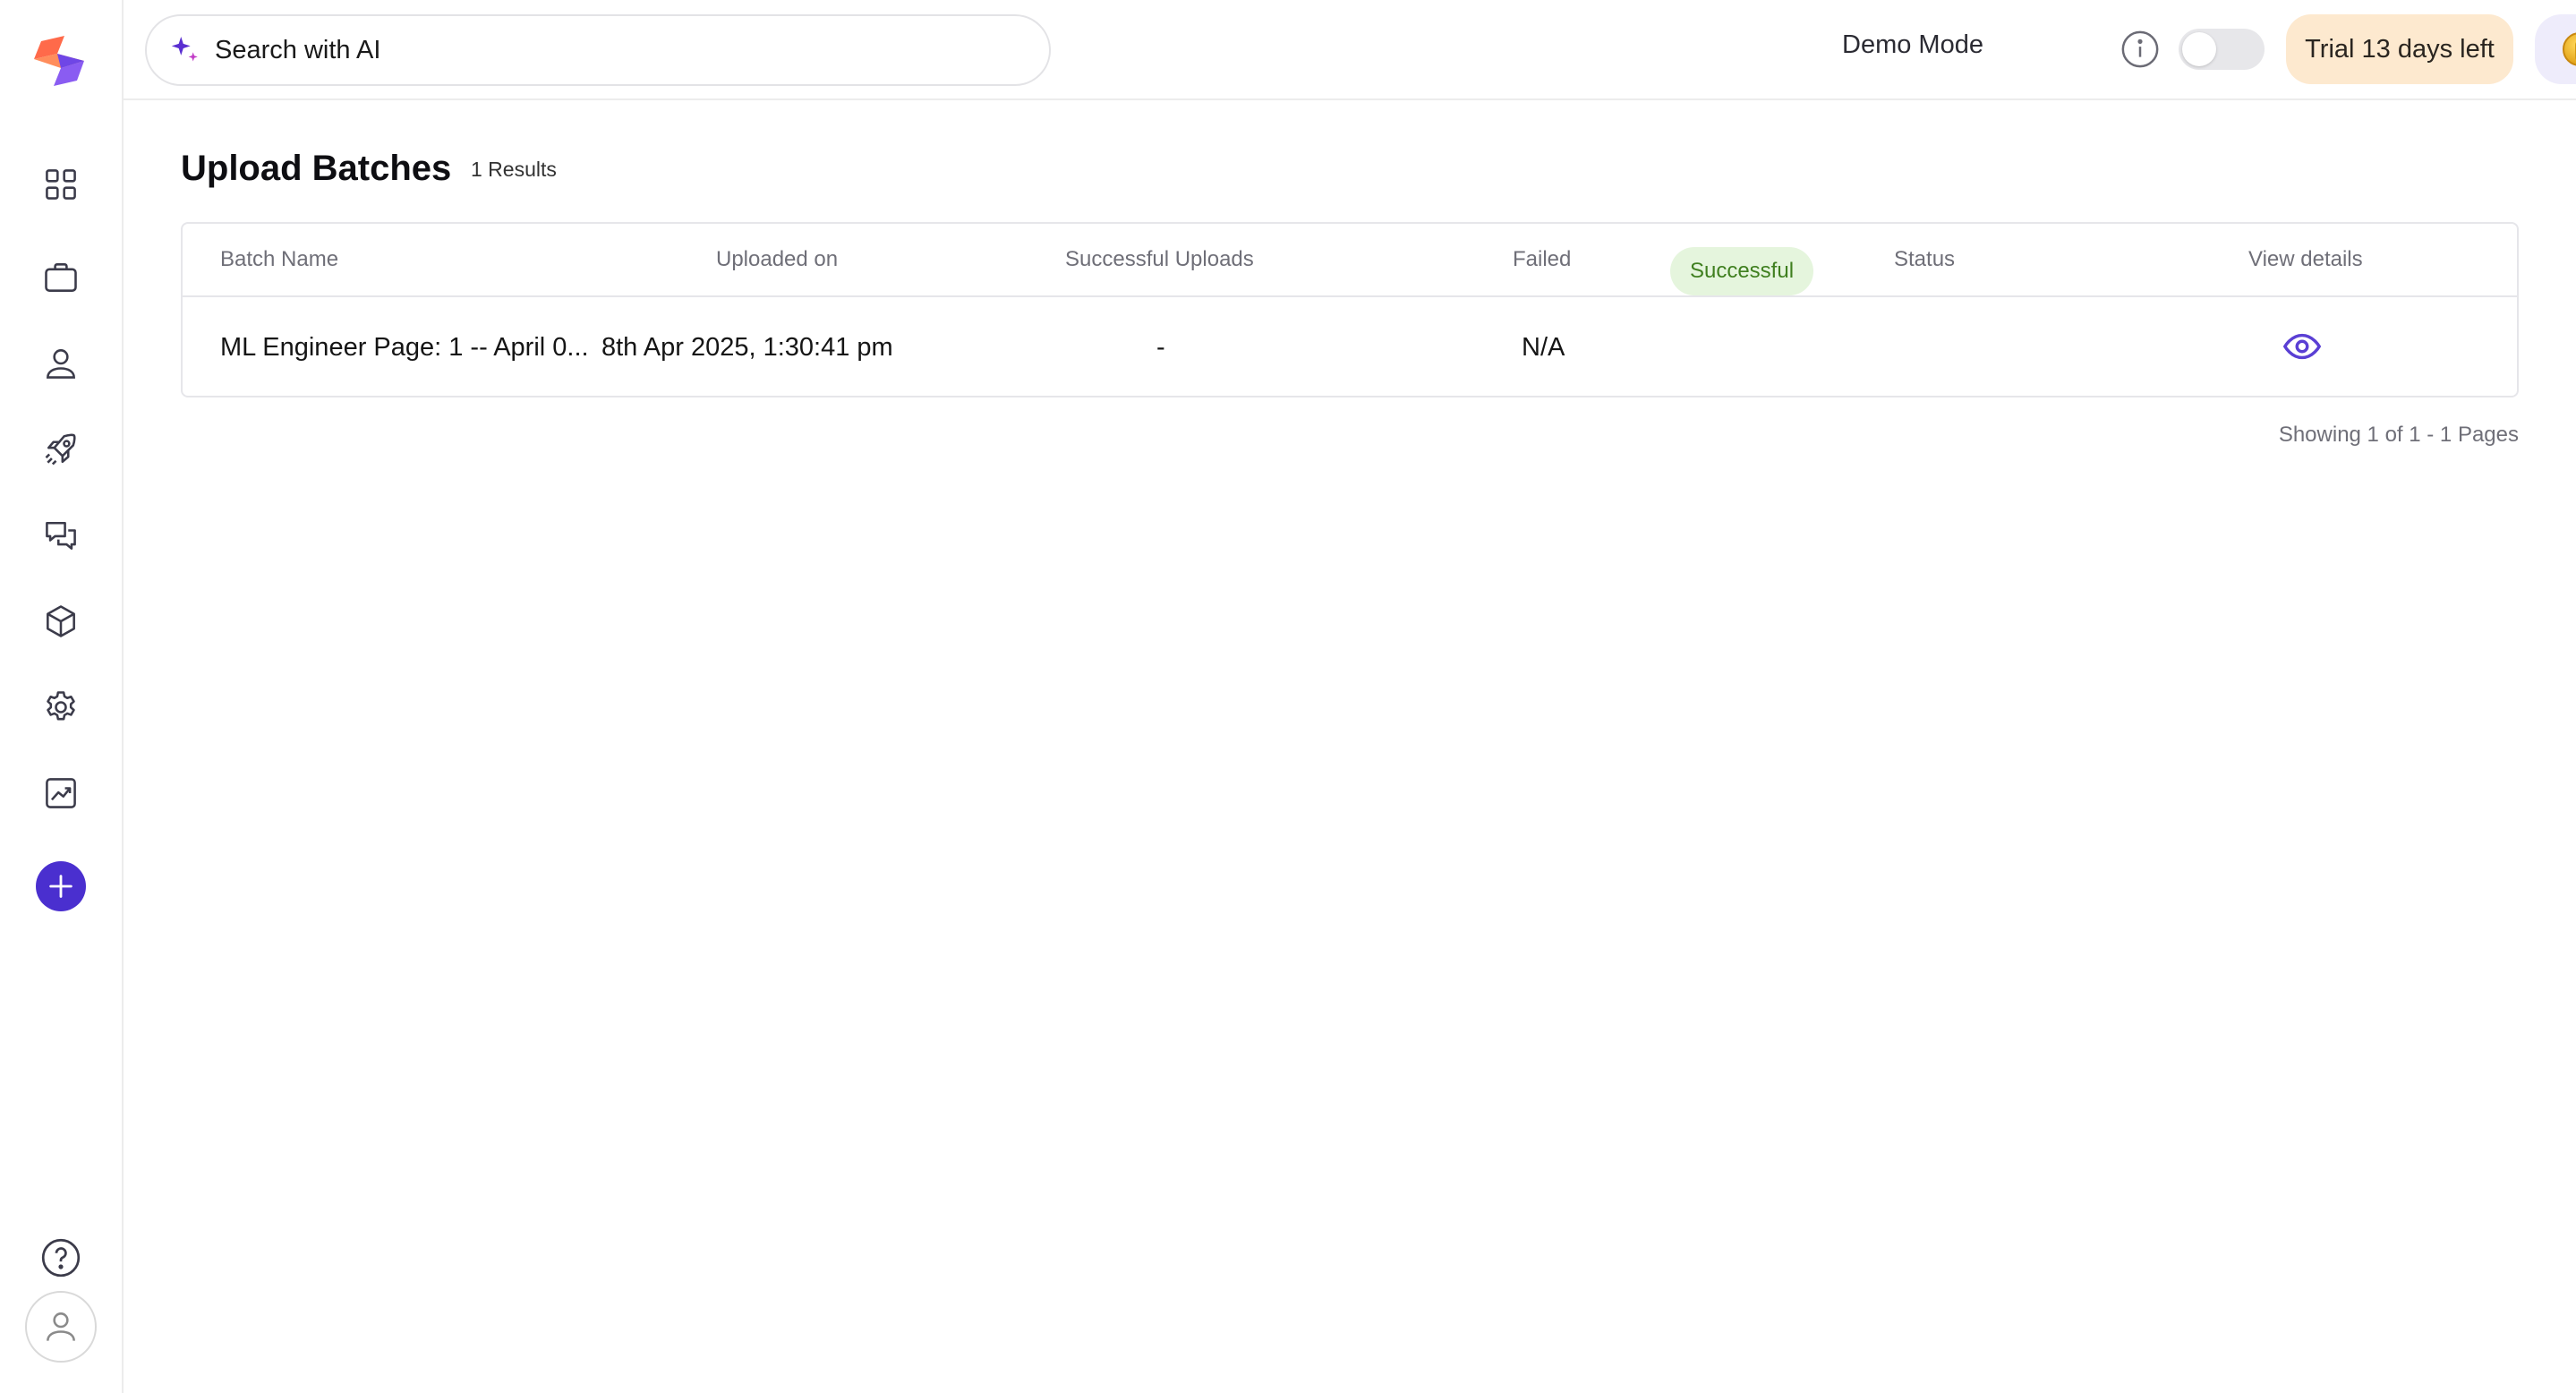  I want to click on column-header-status: Status, so click(1925, 259).